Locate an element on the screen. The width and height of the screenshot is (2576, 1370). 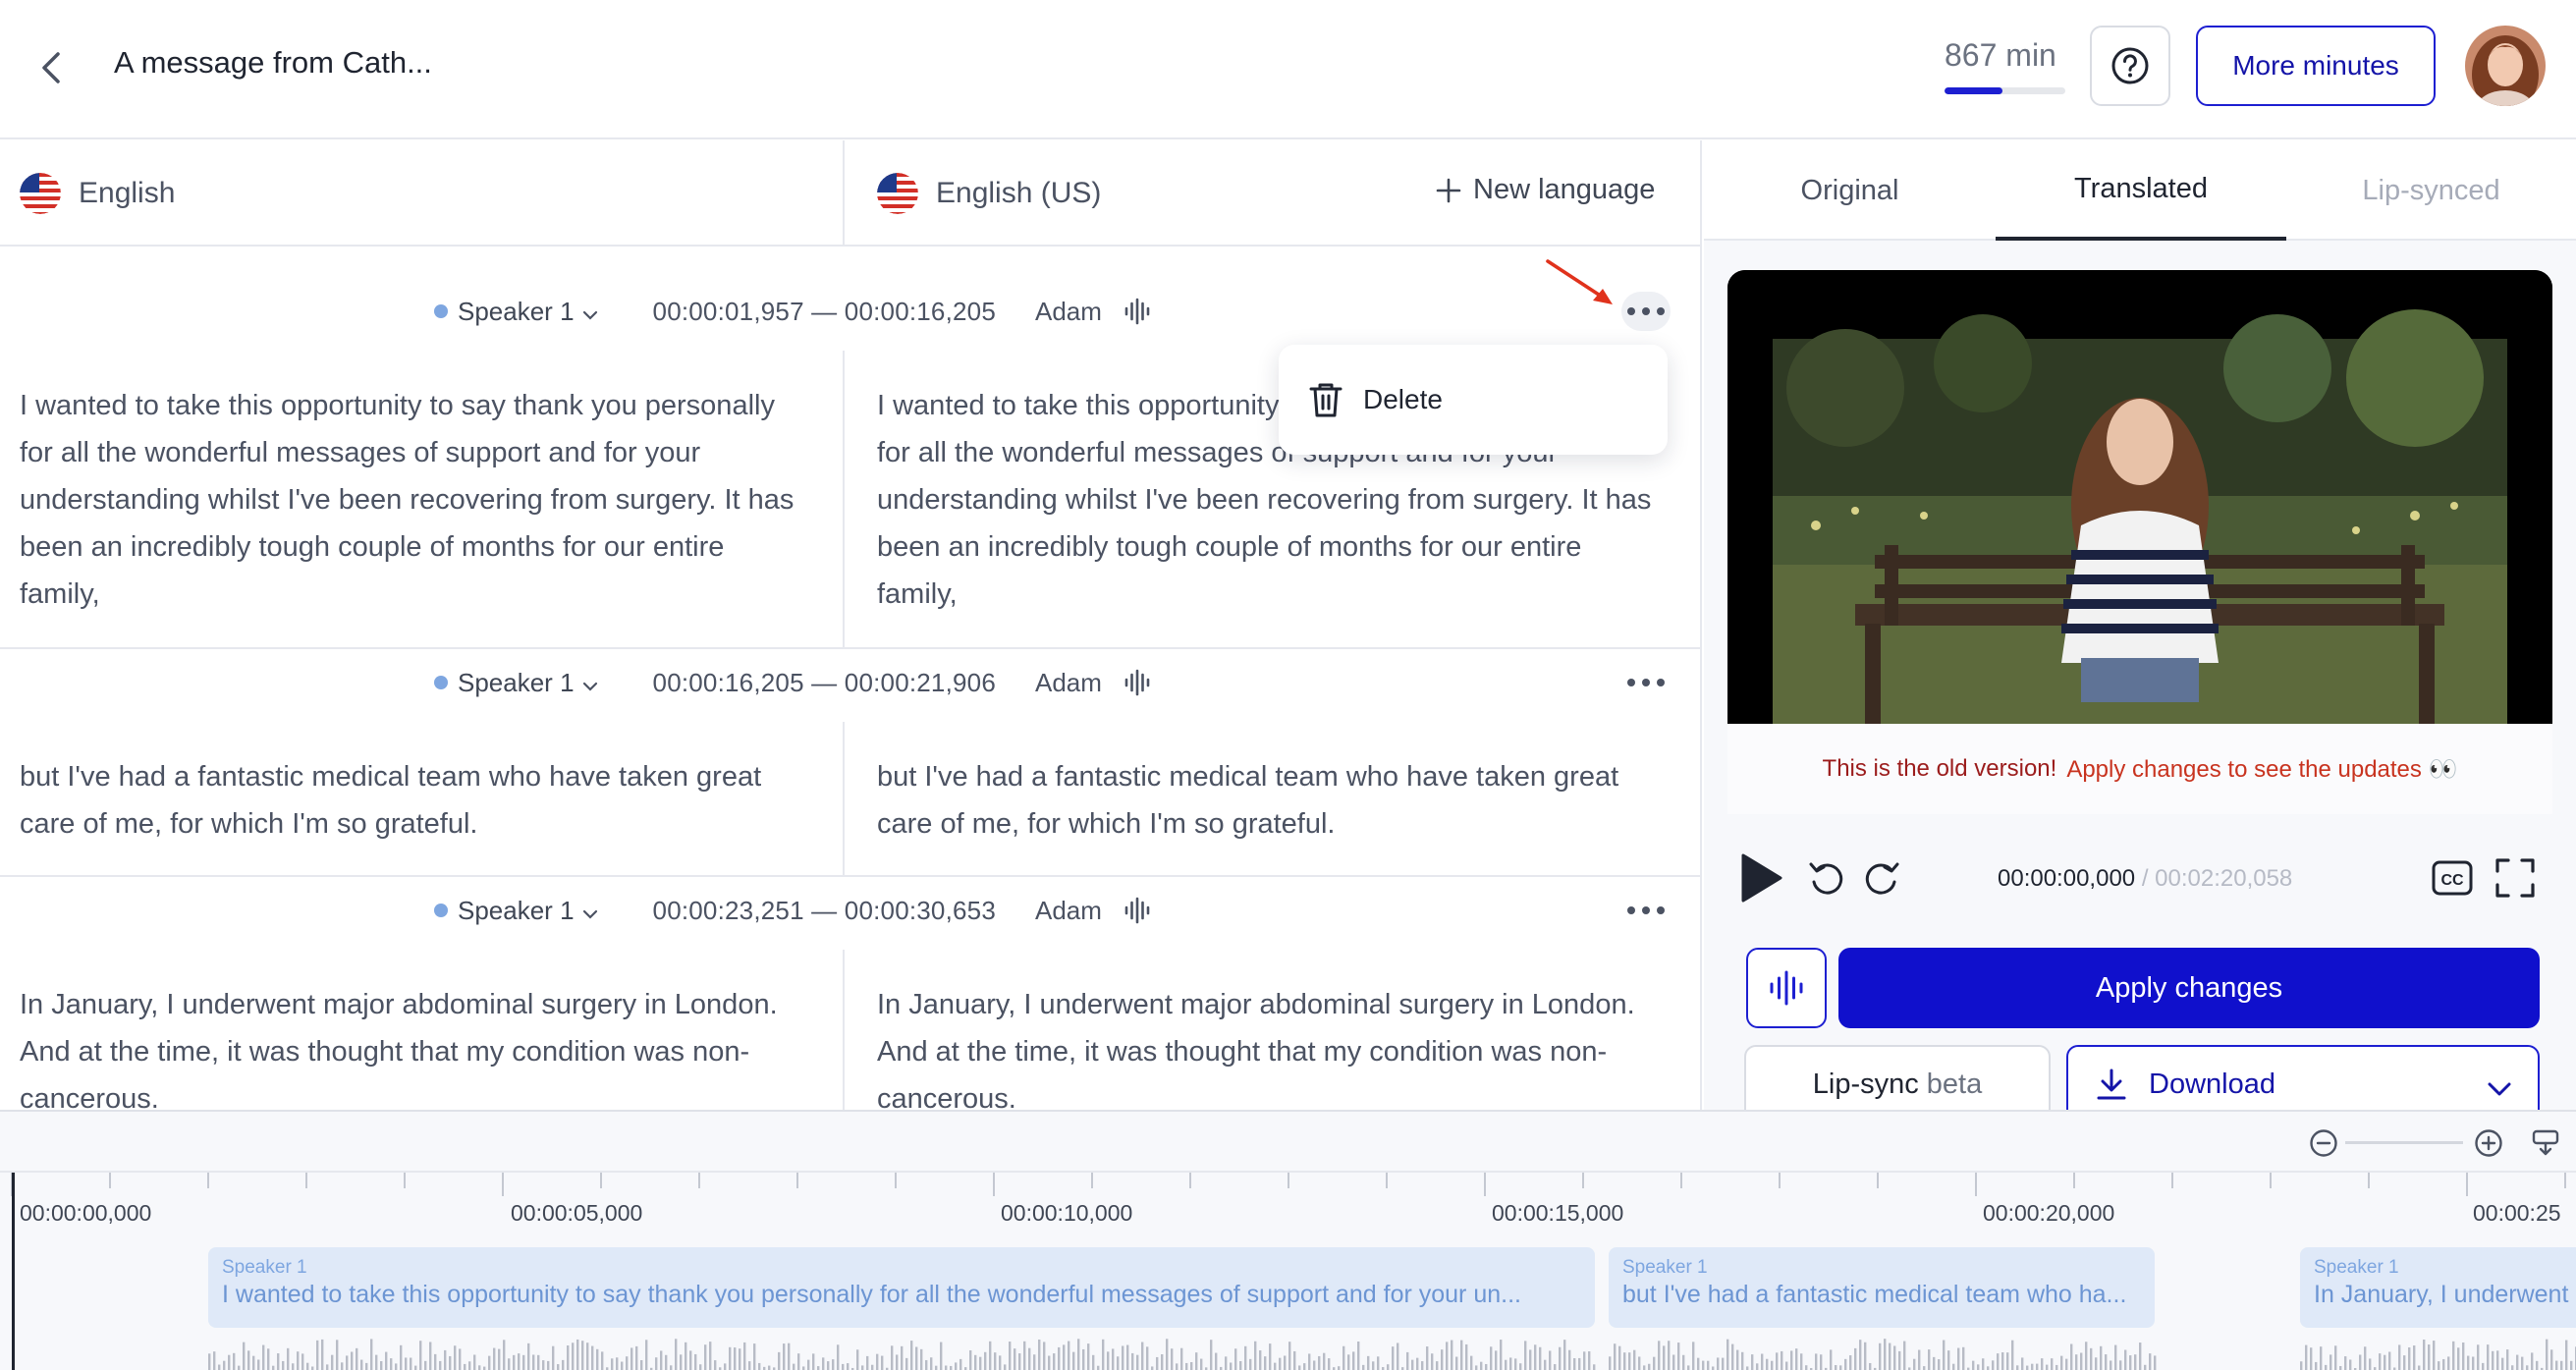
apply-changes-button: Apply changes is located at coordinates (2189, 988).